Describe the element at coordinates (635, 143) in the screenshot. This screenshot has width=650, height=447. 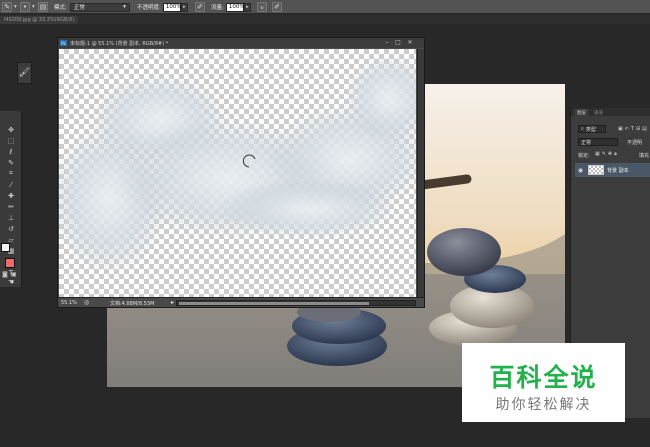
I see `layer-opacity-label: 不透明` at that location.